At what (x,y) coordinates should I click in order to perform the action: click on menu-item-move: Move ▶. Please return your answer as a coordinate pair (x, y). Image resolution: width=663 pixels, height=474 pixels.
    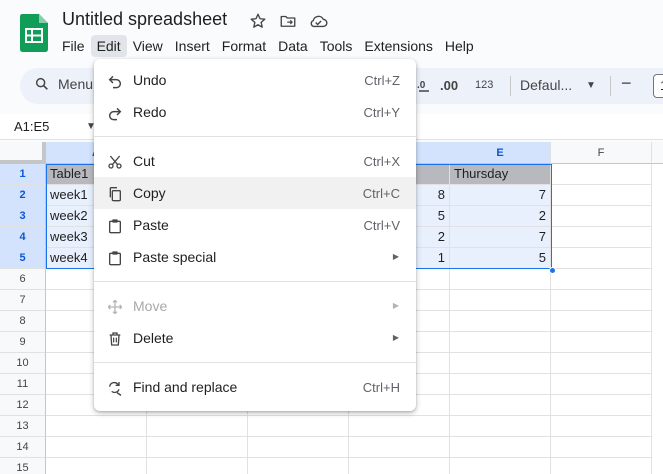
    Looking at the image, I should click on (255, 306).